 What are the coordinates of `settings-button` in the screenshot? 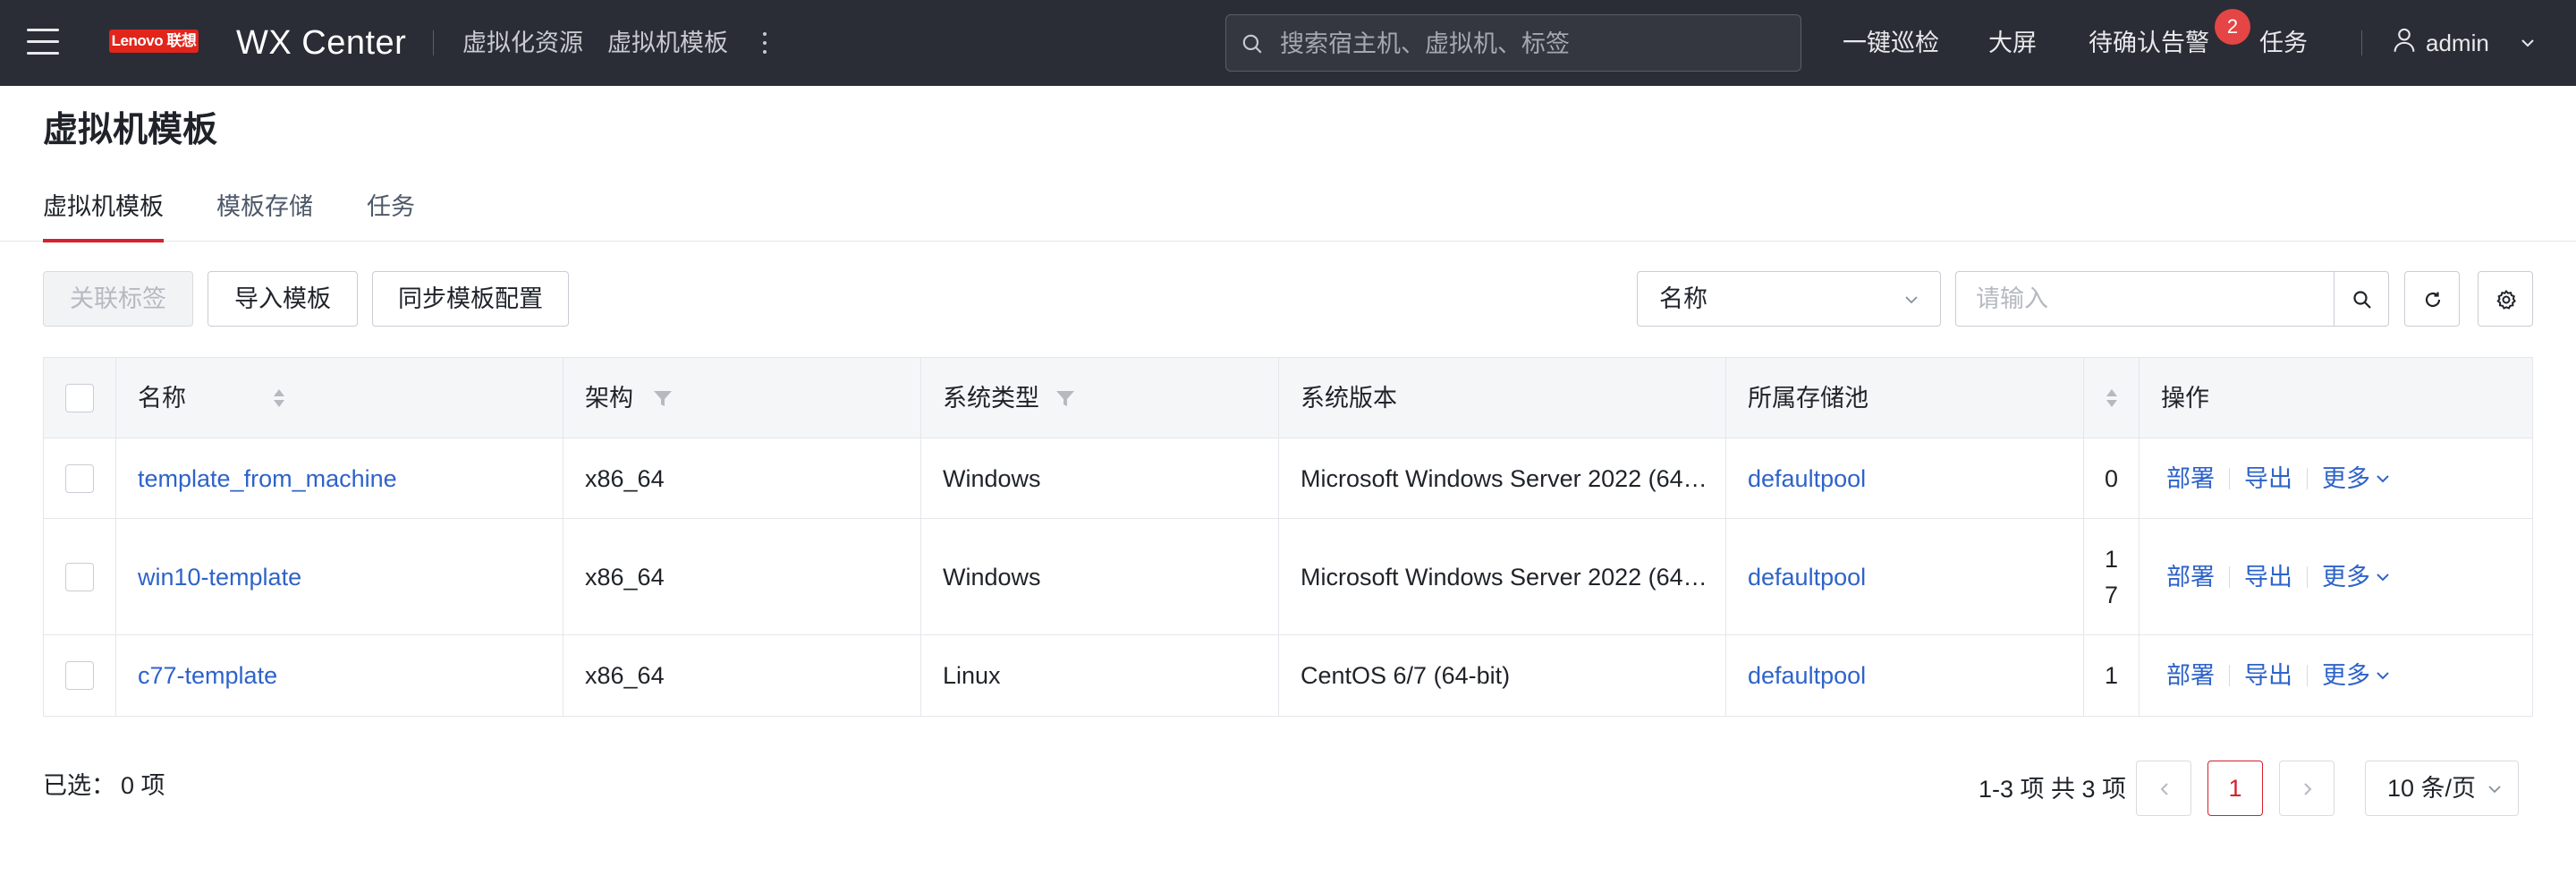 It's located at (2505, 299).